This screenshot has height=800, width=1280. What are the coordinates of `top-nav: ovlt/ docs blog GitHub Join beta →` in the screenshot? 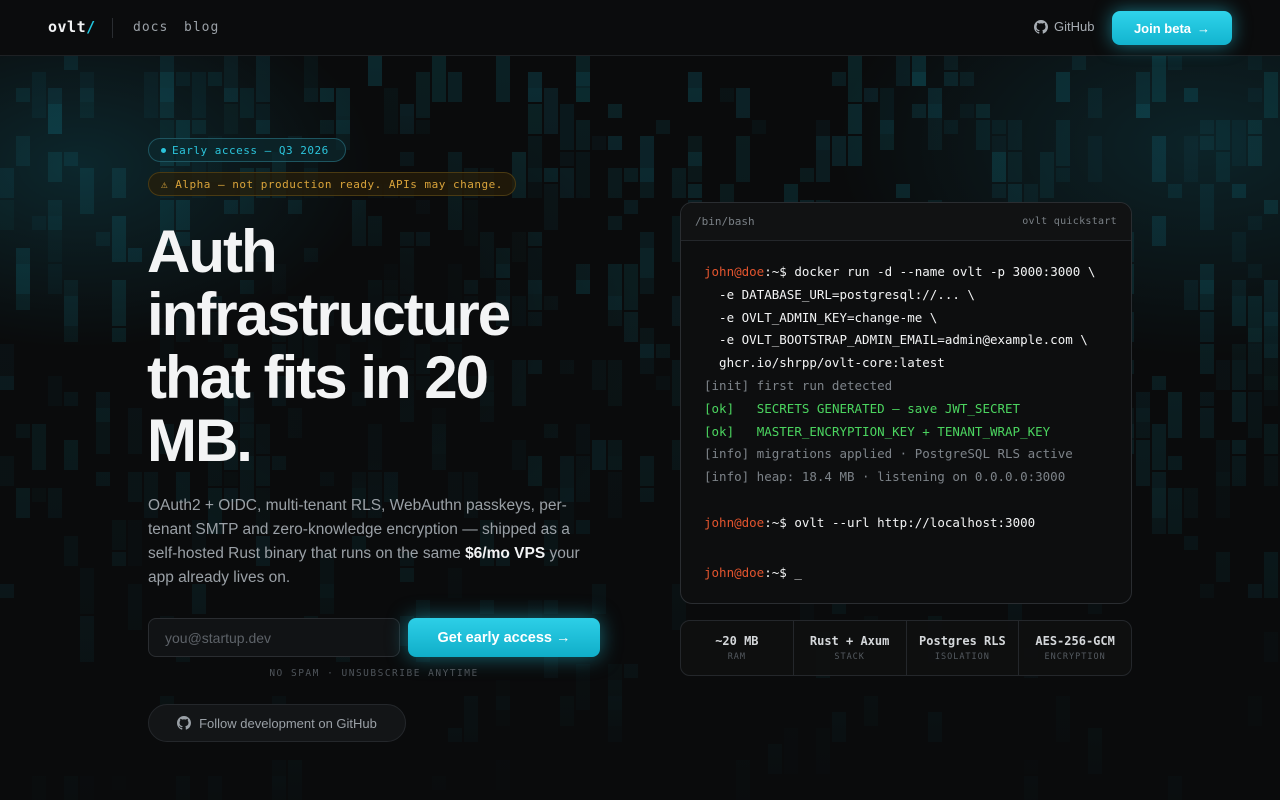 It's located at (640, 28).